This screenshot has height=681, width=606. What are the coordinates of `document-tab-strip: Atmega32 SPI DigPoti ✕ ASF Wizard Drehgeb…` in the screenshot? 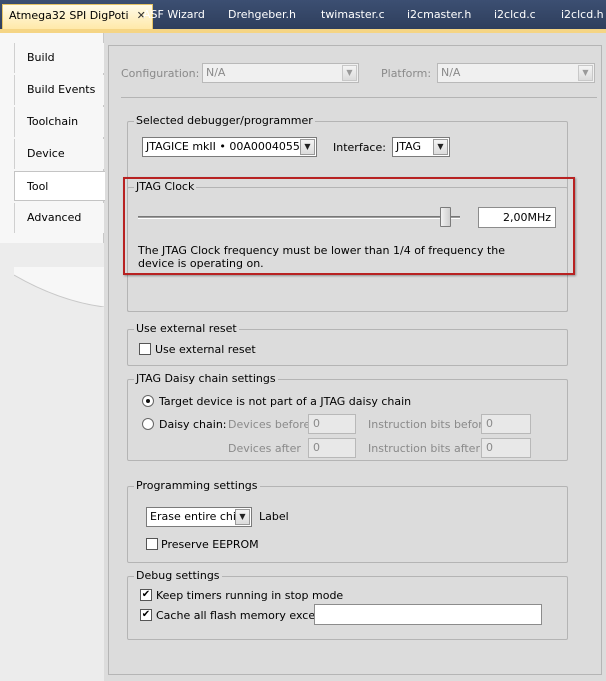 It's located at (303, 15).